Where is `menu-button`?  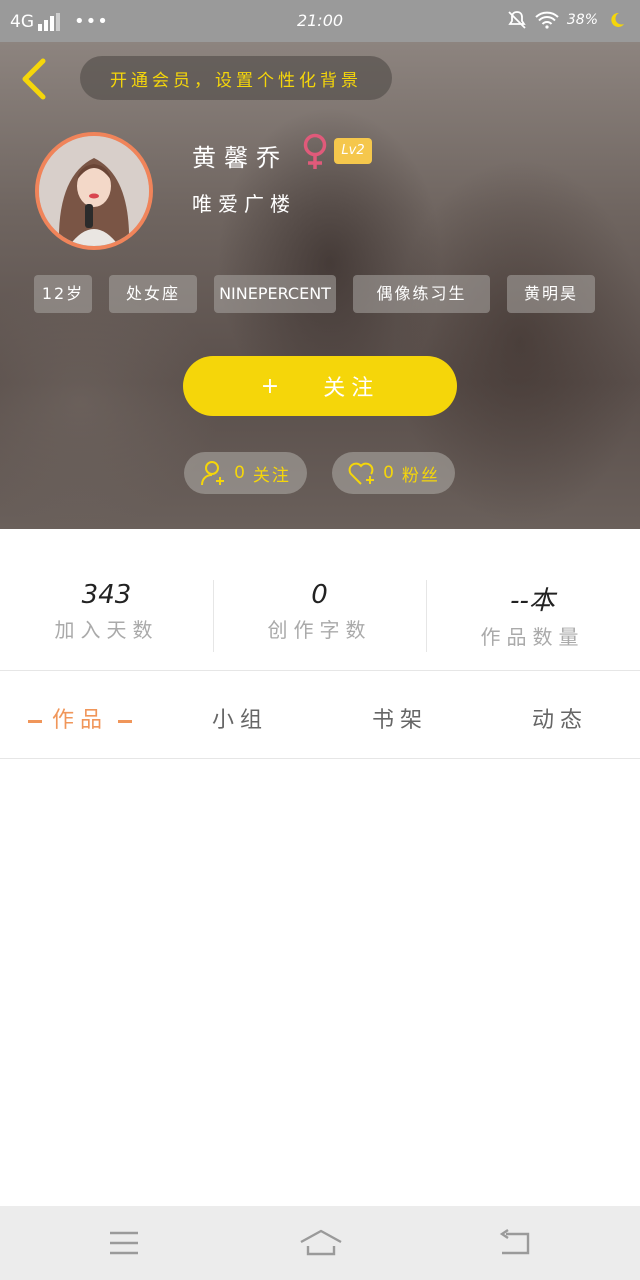
menu-button is located at coordinates (126, 1243).